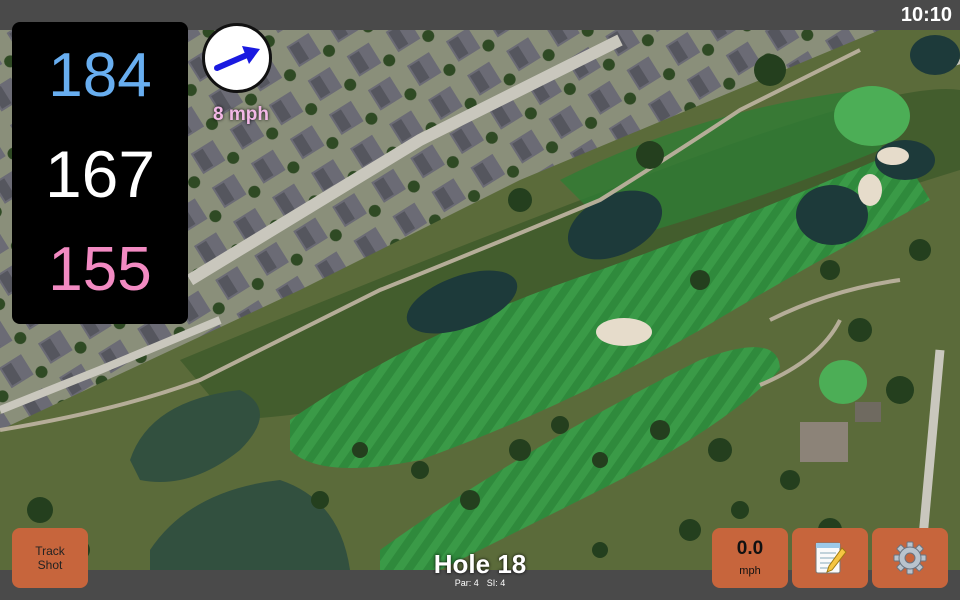 The width and height of the screenshot is (960, 600). I want to click on back-distance: 184, so click(100, 75).